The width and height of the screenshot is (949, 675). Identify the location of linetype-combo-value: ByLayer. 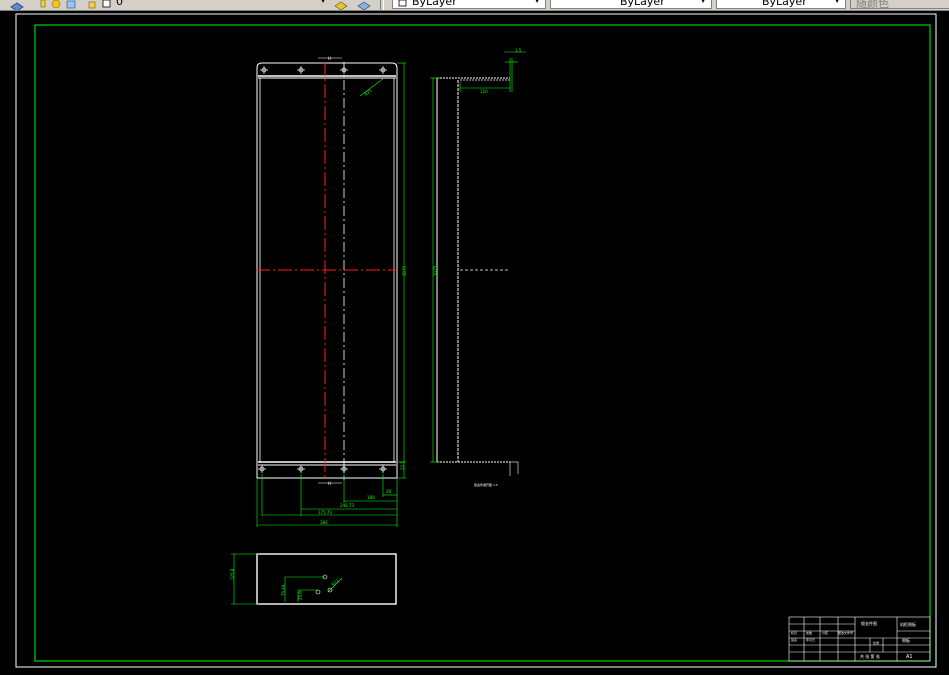
(642, 4).